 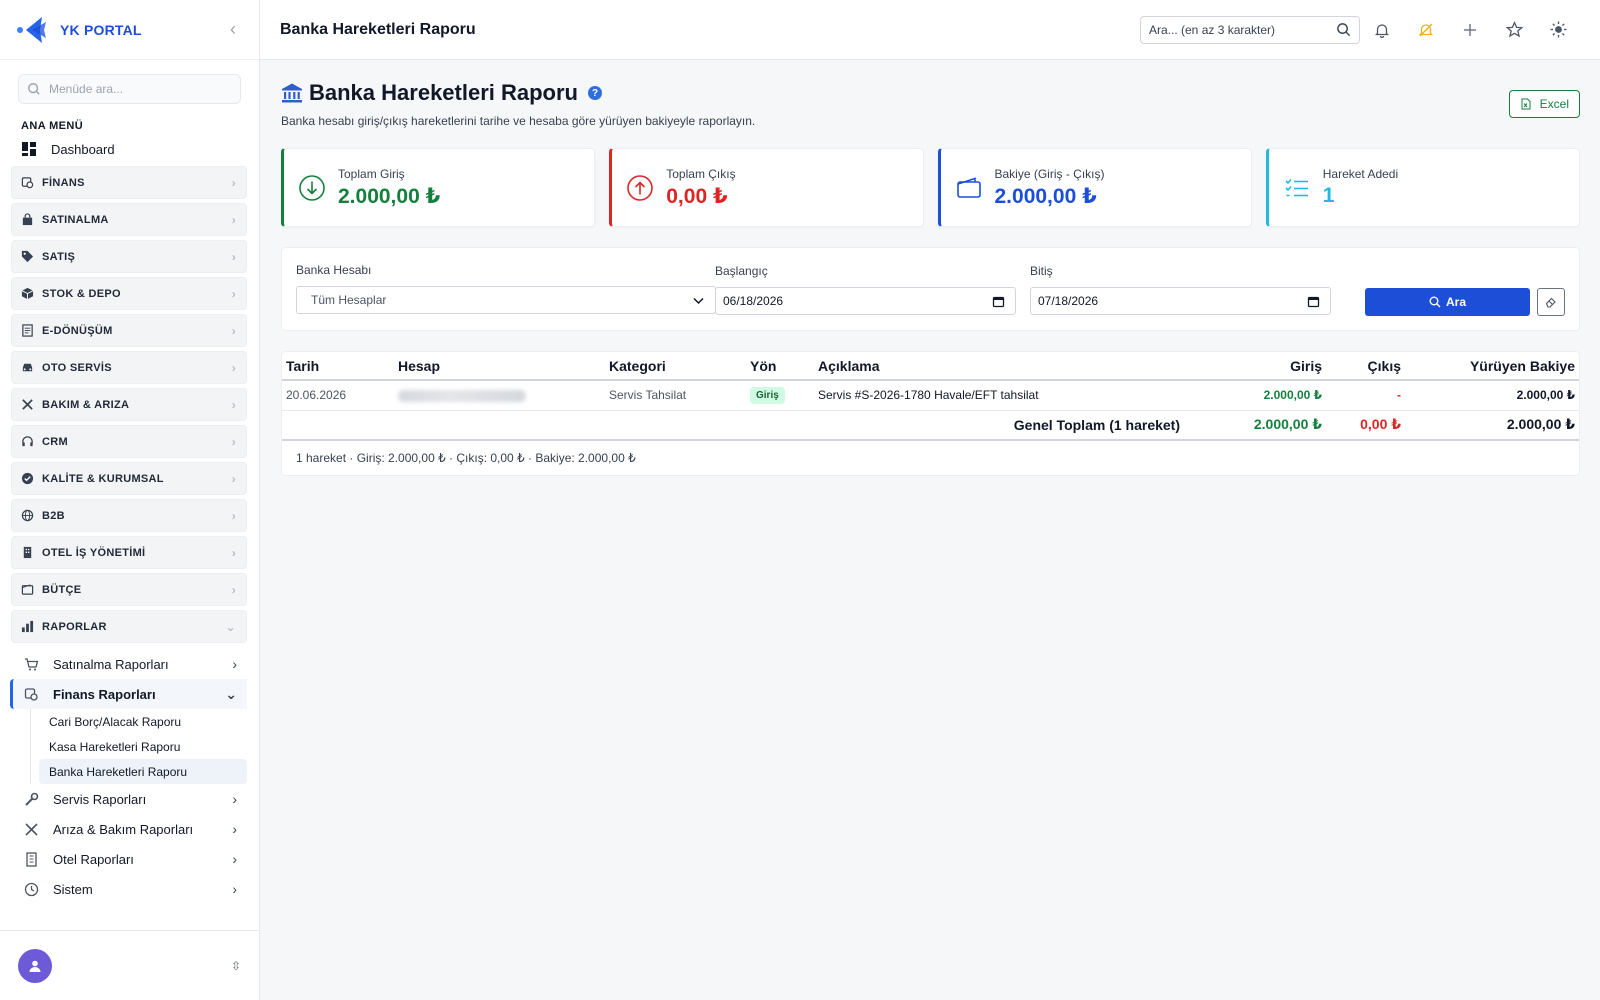 I want to click on clear-filters-button, so click(x=1551, y=302).